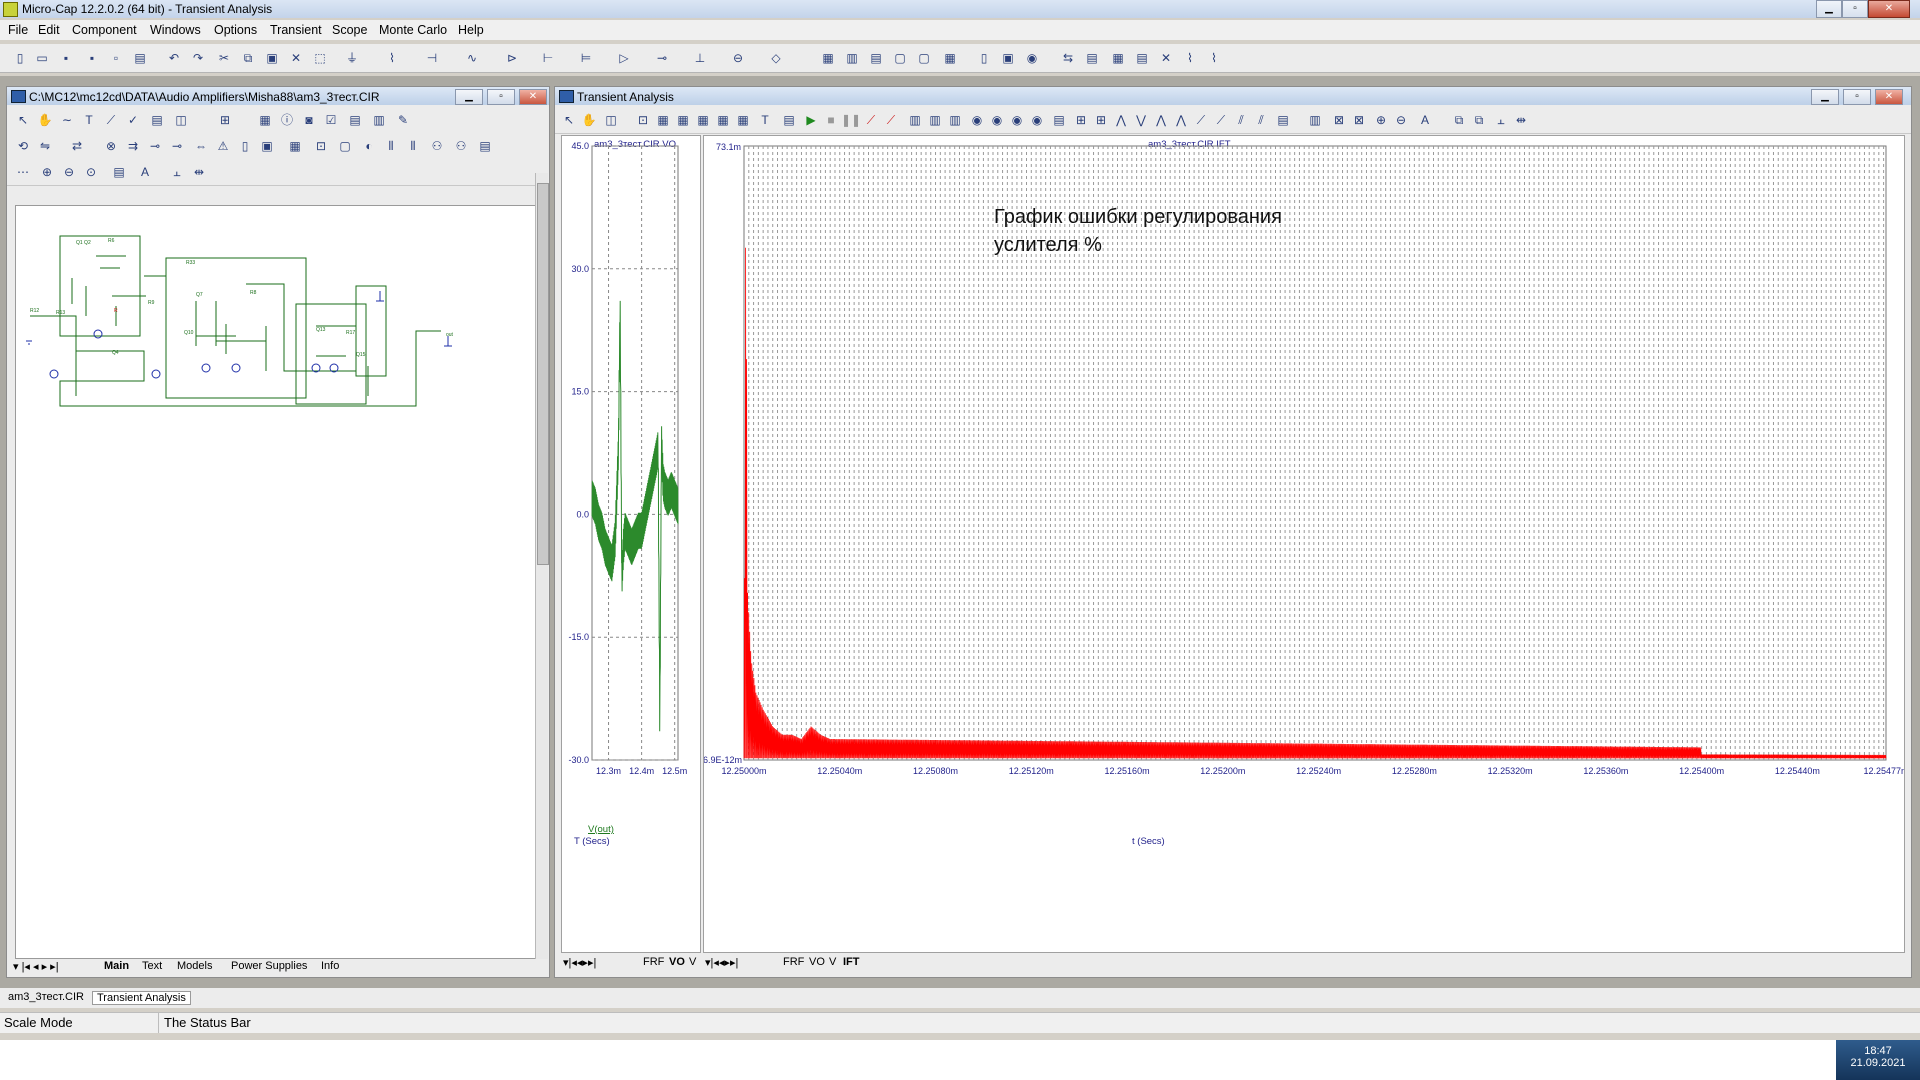 Image resolution: width=1920 pixels, height=1080 pixels. What do you see at coordinates (1479, 120) in the screenshot?
I see `paste-icon: ⧉` at bounding box center [1479, 120].